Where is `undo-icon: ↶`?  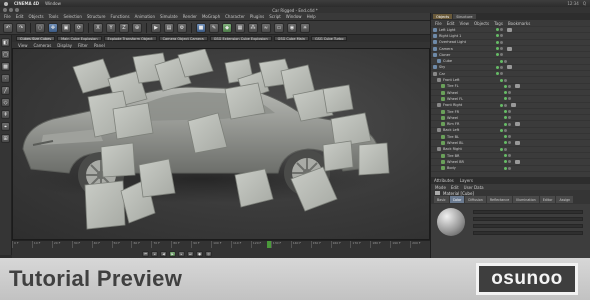
undo-icon: ↶ is located at coordinates (8, 27).